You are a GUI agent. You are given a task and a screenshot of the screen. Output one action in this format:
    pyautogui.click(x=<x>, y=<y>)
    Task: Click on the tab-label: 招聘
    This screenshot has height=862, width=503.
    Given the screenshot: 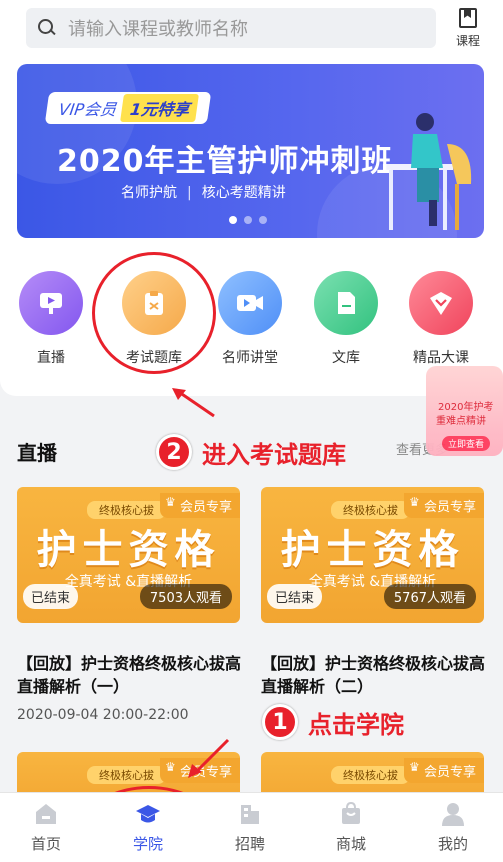 What is the action you would take?
    pyautogui.click(x=249, y=844)
    